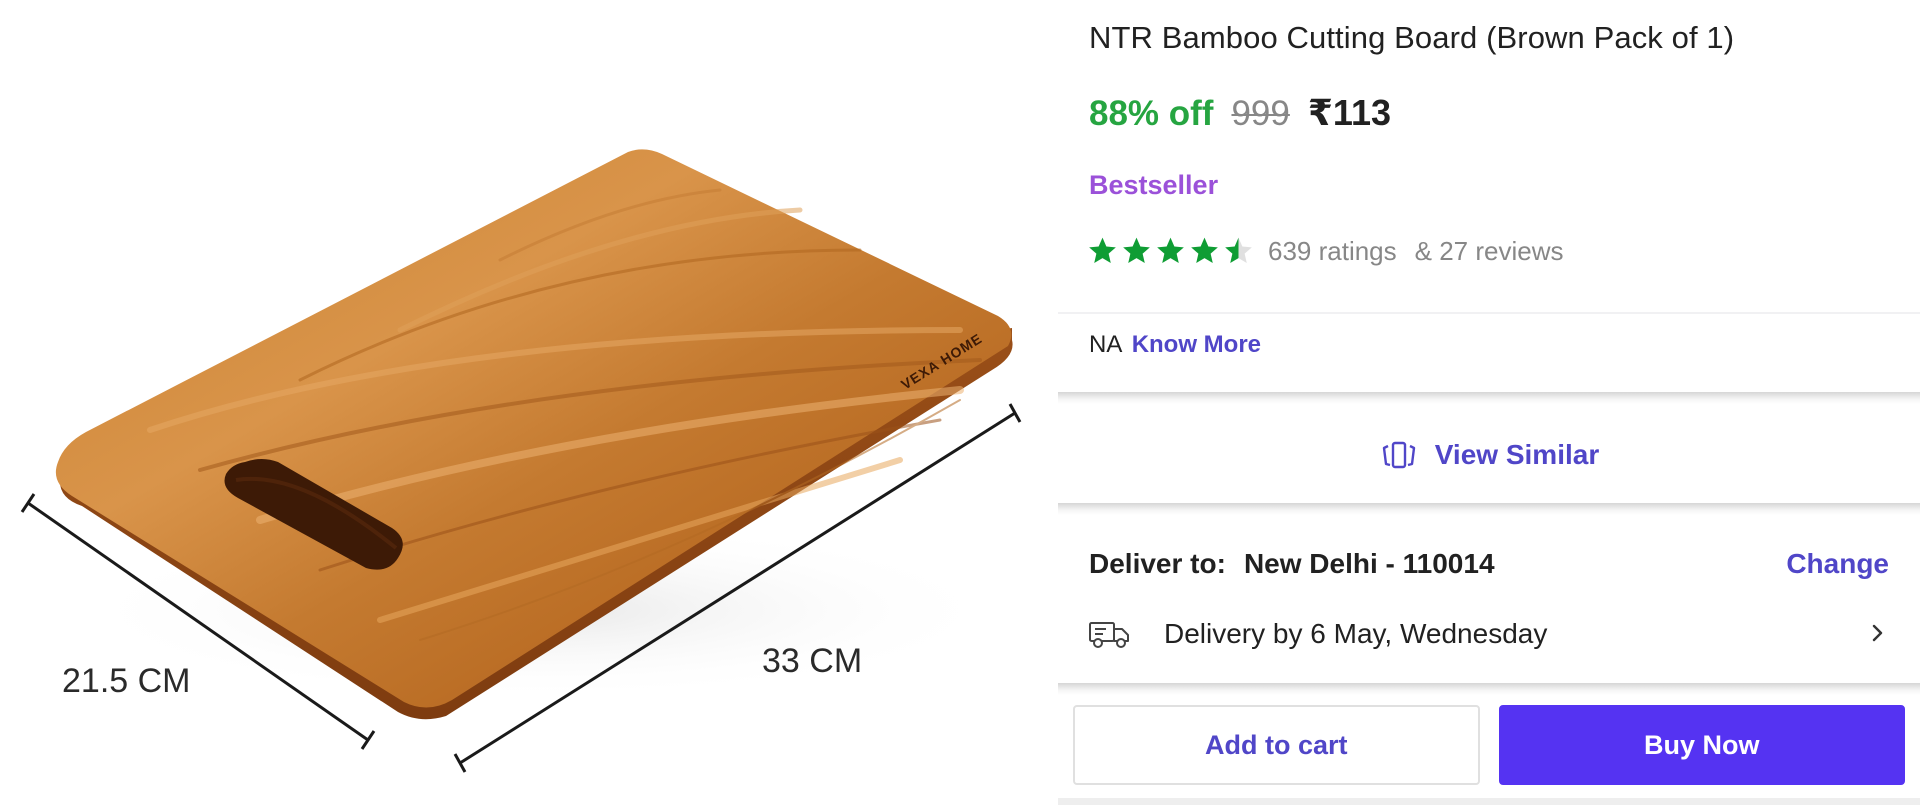 The image size is (1920, 805). I want to click on dimension-length-label: 33 CM, so click(812, 661).